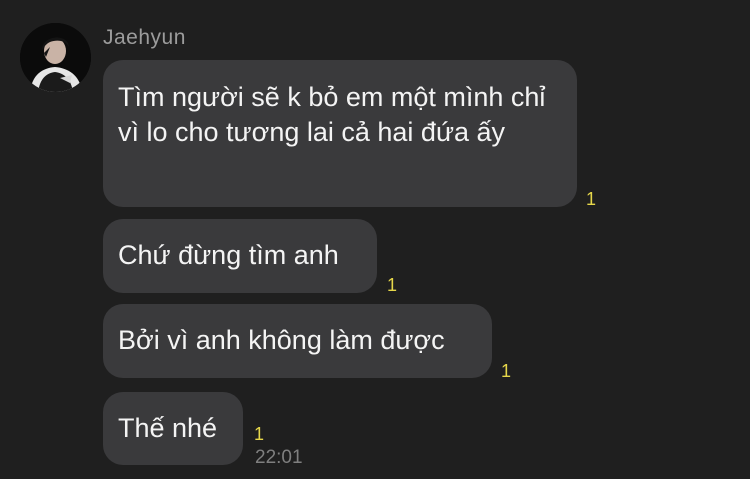 This screenshot has width=750, height=479. I want to click on message-timestamp: 22:01, so click(279, 457).